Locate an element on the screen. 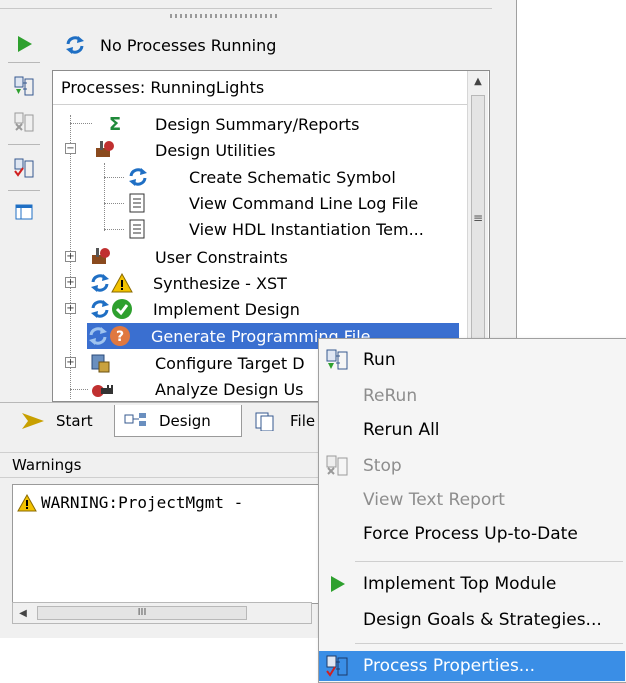 The width and height of the screenshot is (626, 683). processes-header: Processes: RunningLights is located at coordinates (263, 88).